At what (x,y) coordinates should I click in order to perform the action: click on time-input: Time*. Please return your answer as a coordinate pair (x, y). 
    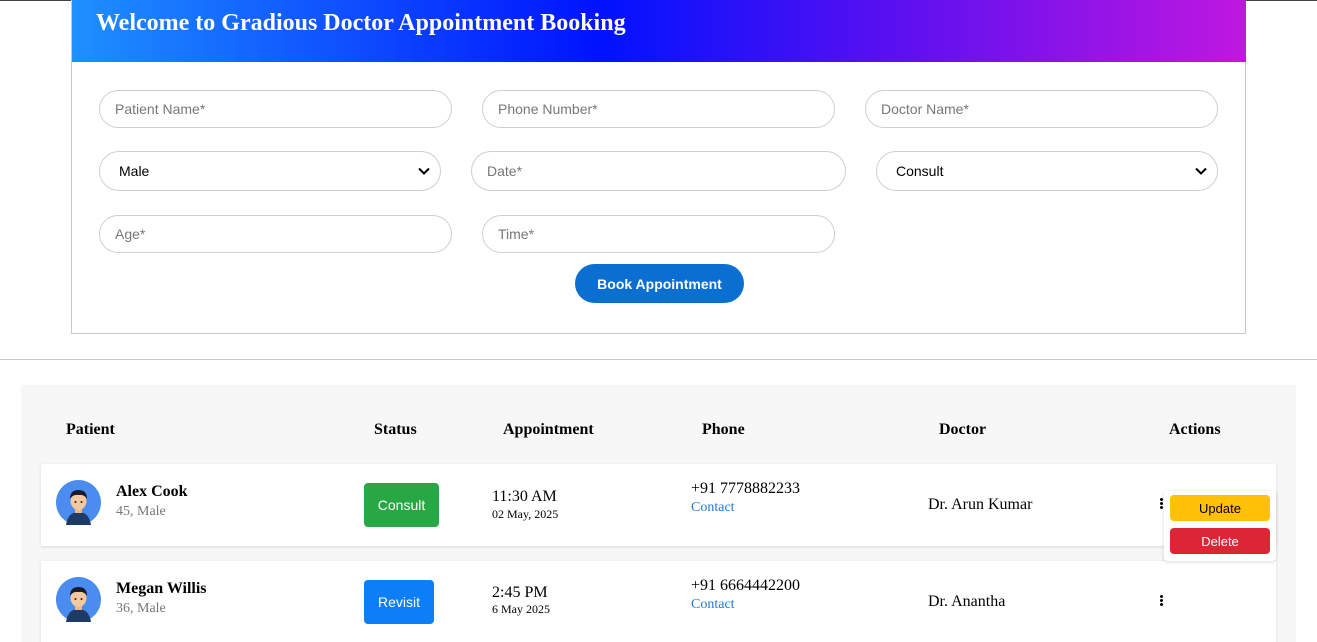
    Looking at the image, I should click on (658, 234).